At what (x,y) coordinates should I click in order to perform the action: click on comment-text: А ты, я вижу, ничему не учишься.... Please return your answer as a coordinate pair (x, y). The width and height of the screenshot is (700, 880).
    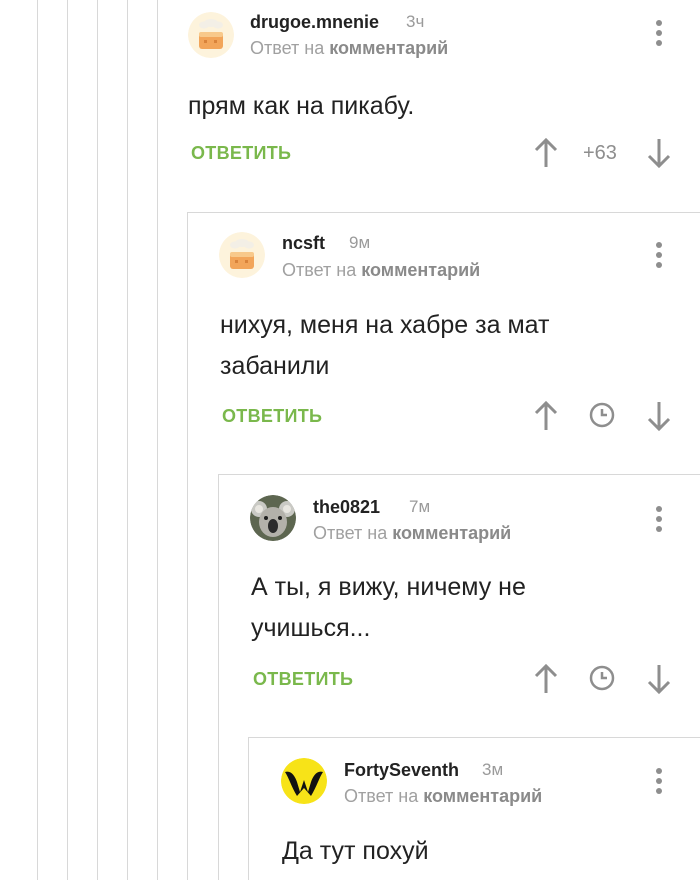
    Looking at the image, I should click on (388, 607).